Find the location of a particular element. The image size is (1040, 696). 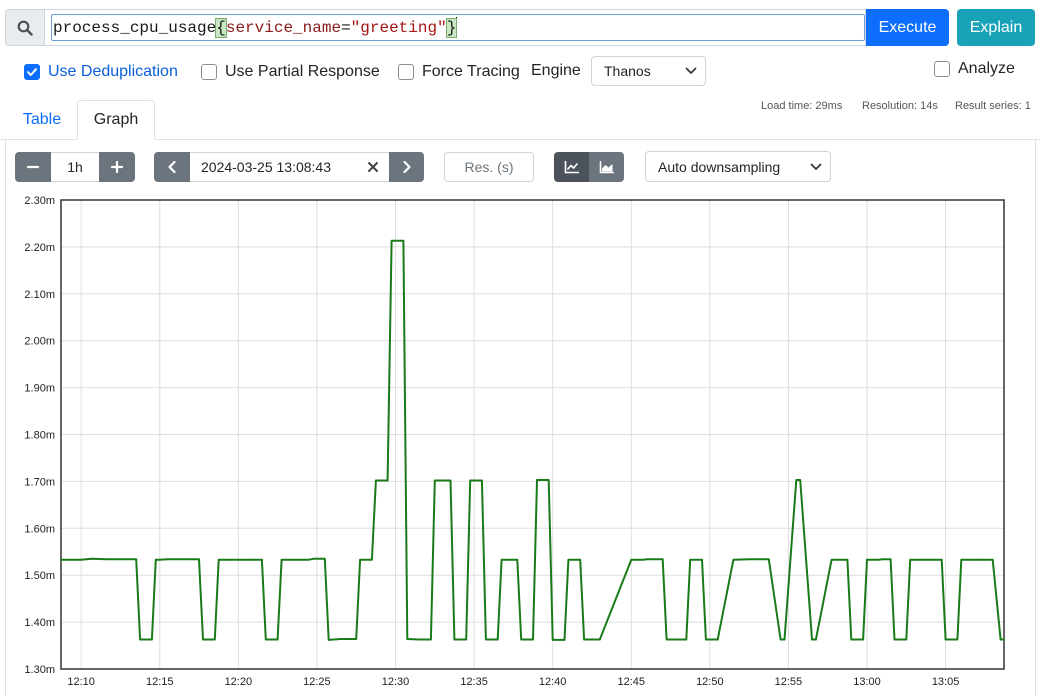

y-tick-label: 1.70m is located at coordinates (39, 482).